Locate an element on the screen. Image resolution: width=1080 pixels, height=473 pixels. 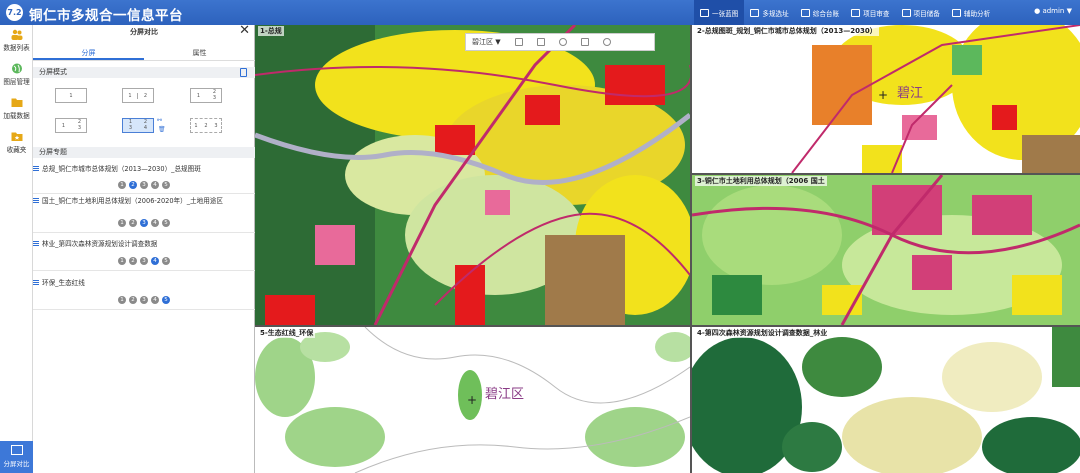
map-1-title: 1-总规 is located at coordinates (271, 31).